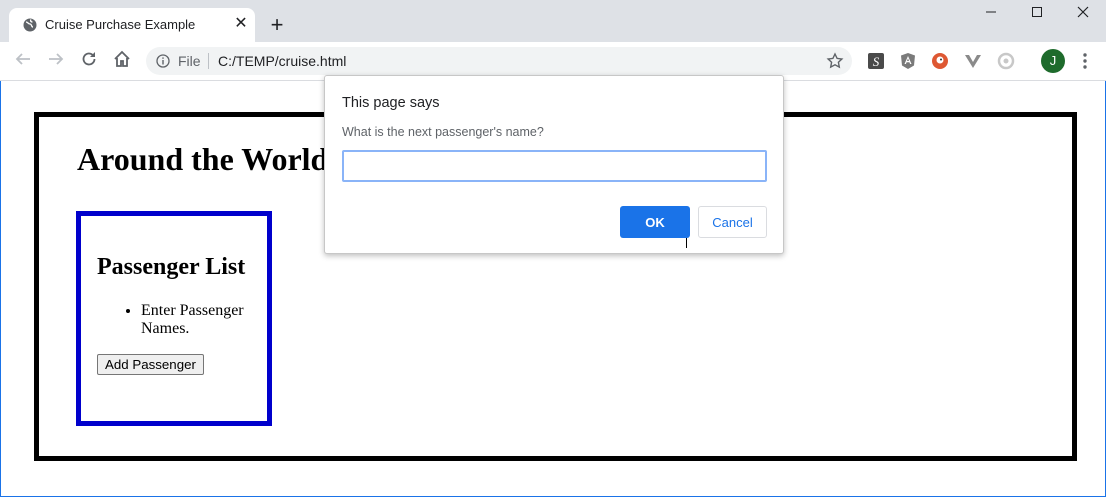  What do you see at coordinates (208, 61) in the screenshot?
I see `omnibox-divider` at bounding box center [208, 61].